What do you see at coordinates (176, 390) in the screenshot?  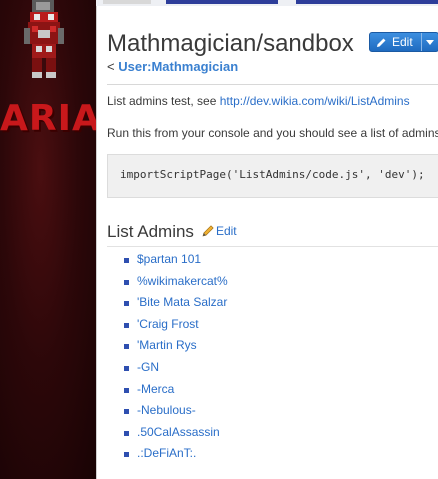 I see `list-item: -Merca` at bounding box center [176, 390].